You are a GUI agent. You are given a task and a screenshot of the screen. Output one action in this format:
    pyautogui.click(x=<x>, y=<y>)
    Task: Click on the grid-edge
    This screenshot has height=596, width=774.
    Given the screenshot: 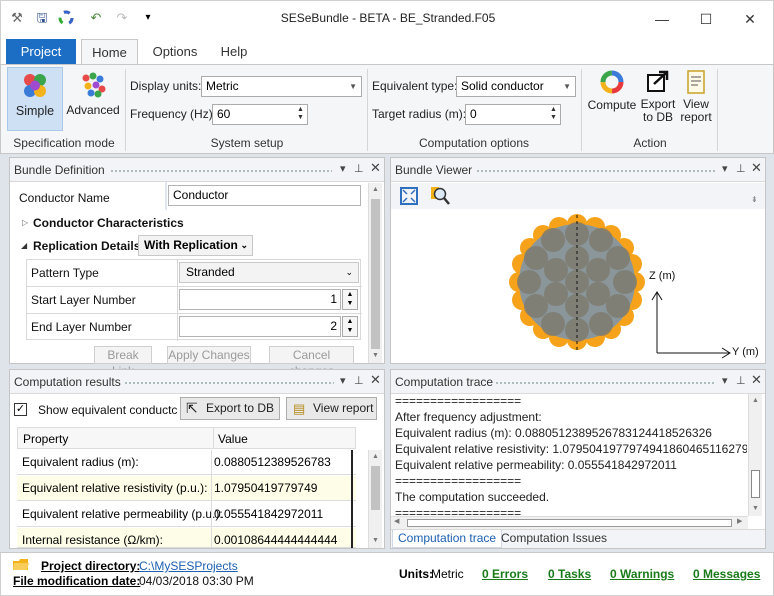 What is the action you would take?
    pyautogui.click(x=352, y=499)
    